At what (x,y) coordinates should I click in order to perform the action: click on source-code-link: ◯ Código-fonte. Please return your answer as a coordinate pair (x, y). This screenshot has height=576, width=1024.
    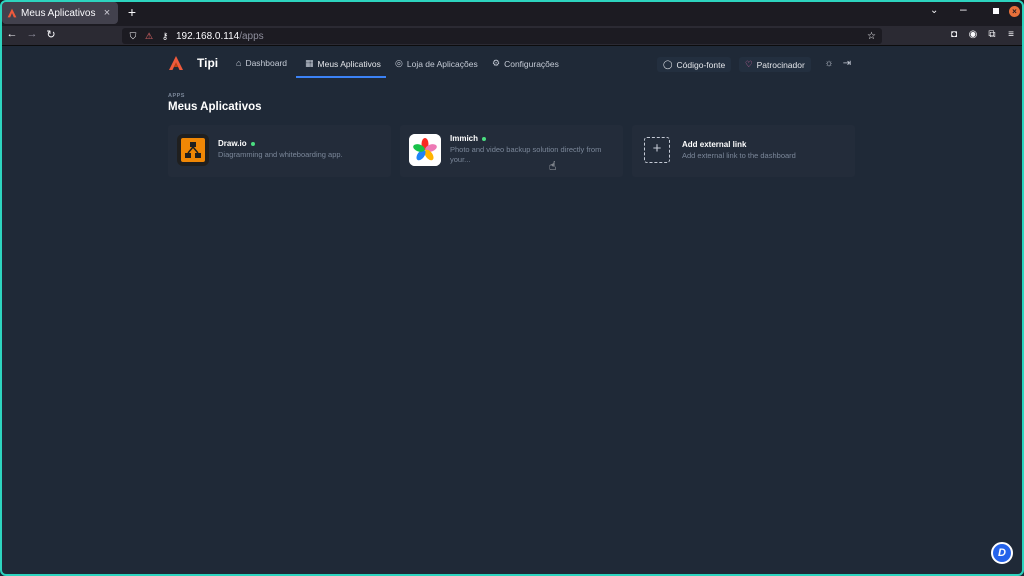
    Looking at the image, I should click on (694, 64).